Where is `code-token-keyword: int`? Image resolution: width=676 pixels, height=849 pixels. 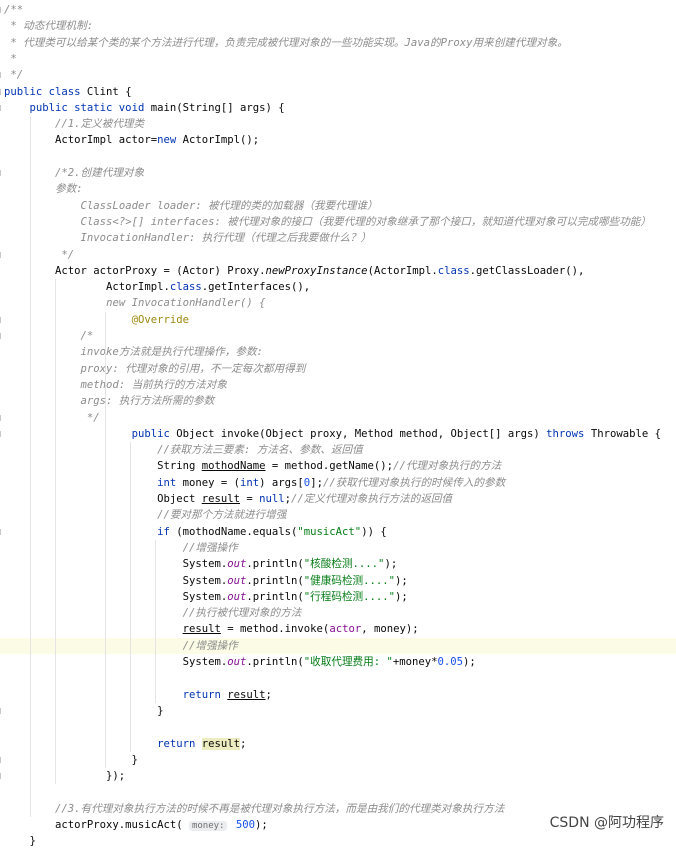 code-token-keyword: int is located at coordinates (250, 482).